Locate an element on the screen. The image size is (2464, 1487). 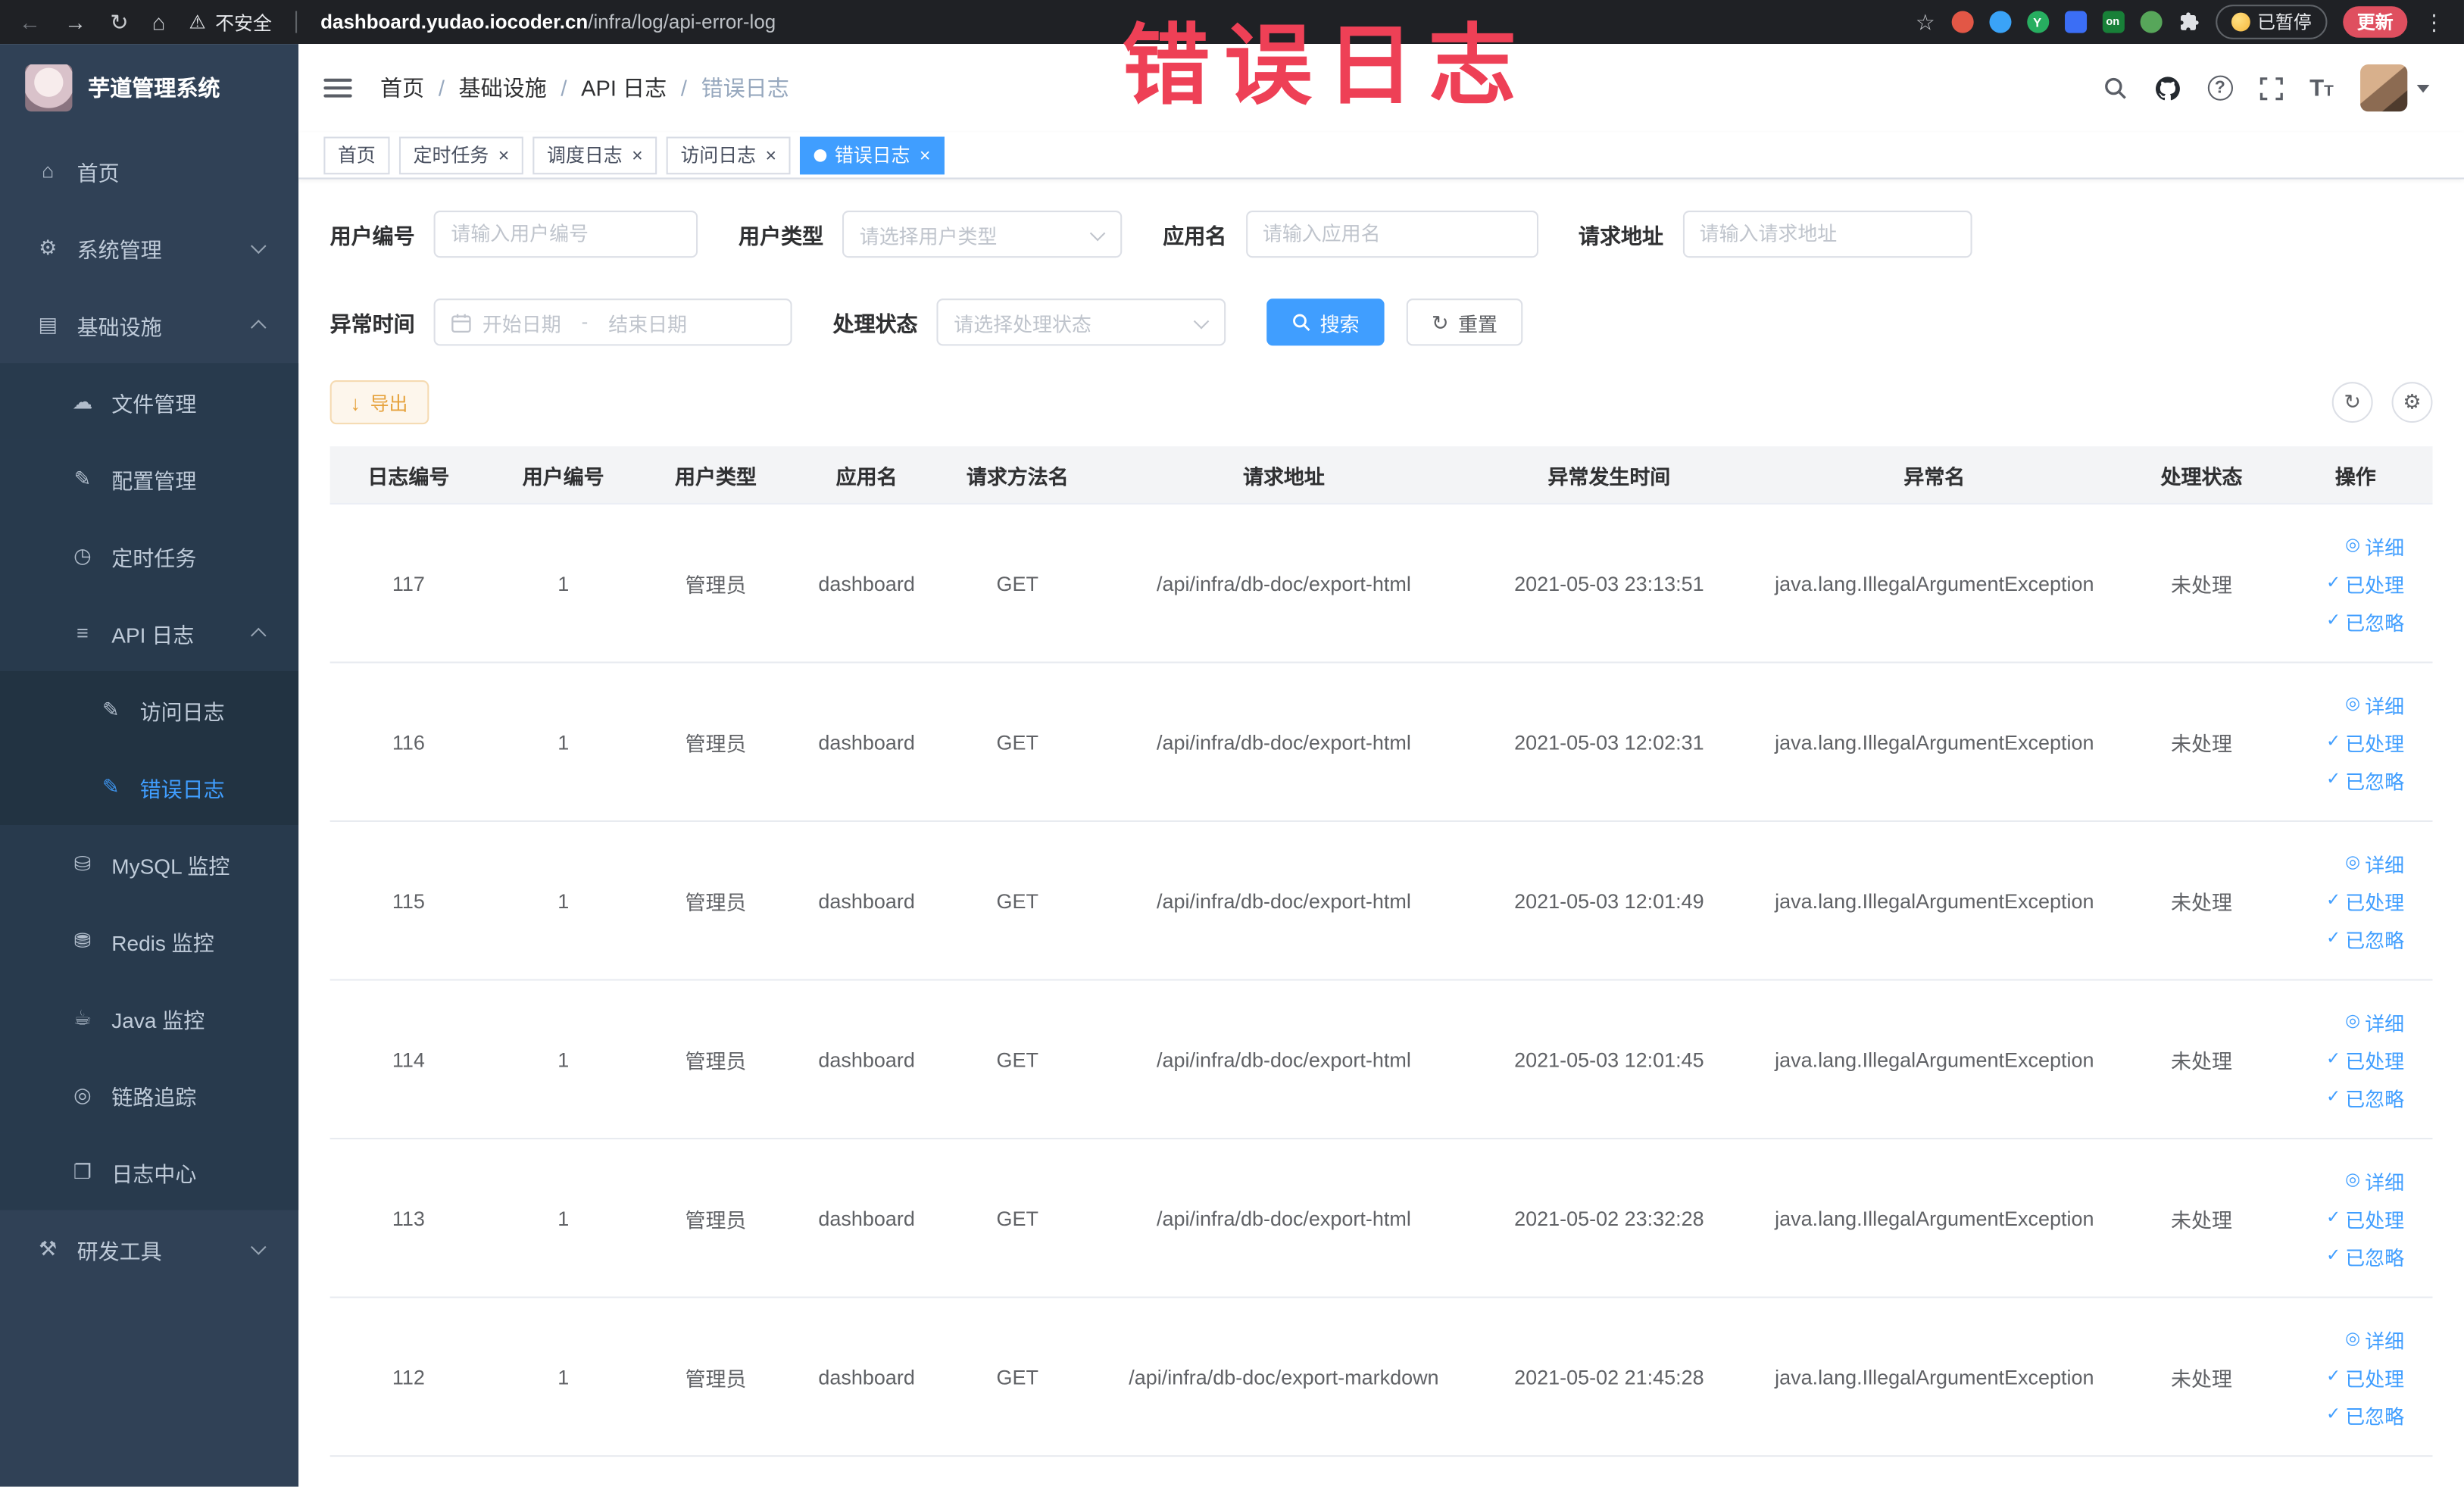
app-name-input-field is located at coordinates (1391, 234).